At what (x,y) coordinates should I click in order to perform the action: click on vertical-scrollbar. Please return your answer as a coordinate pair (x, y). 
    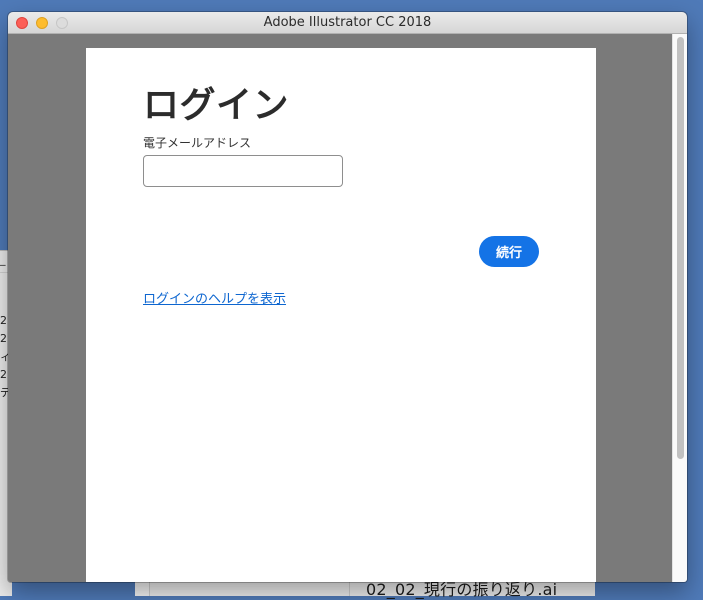
    Looking at the image, I should click on (679, 308).